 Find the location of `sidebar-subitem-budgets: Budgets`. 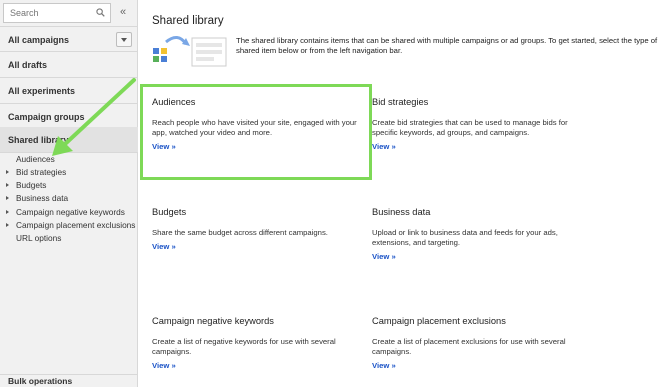

sidebar-subitem-budgets: Budgets is located at coordinates (69, 185).